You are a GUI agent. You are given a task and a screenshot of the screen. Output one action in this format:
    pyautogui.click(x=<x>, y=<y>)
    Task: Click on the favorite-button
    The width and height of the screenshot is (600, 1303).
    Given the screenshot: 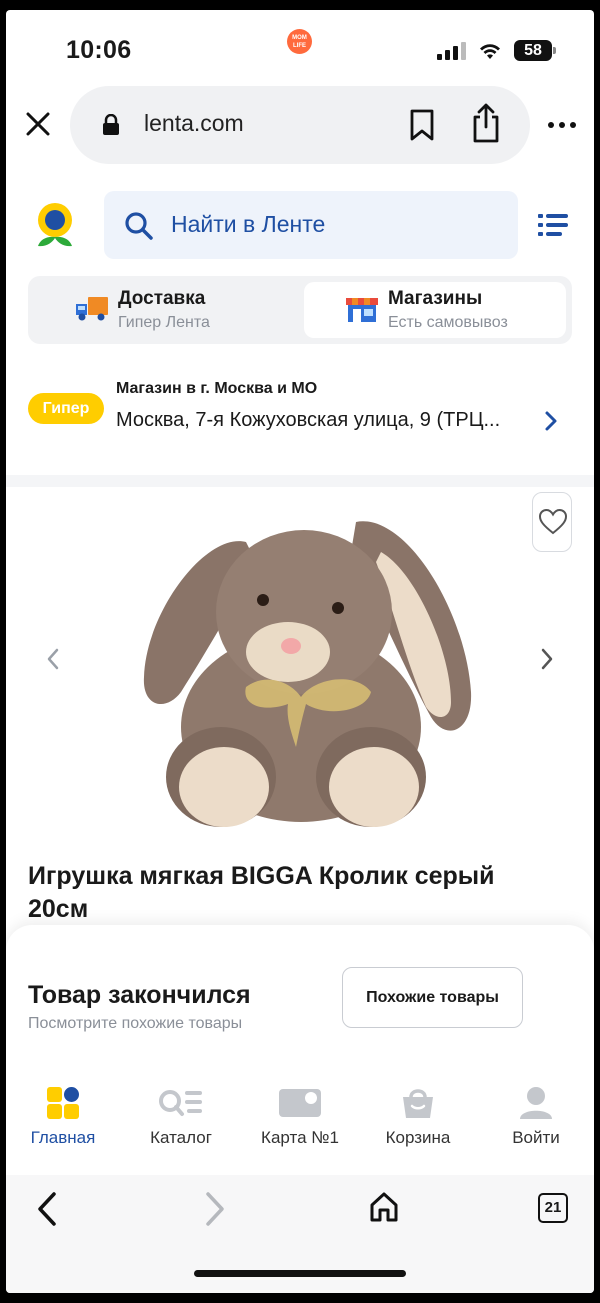 What is the action you would take?
    pyautogui.click(x=552, y=522)
    